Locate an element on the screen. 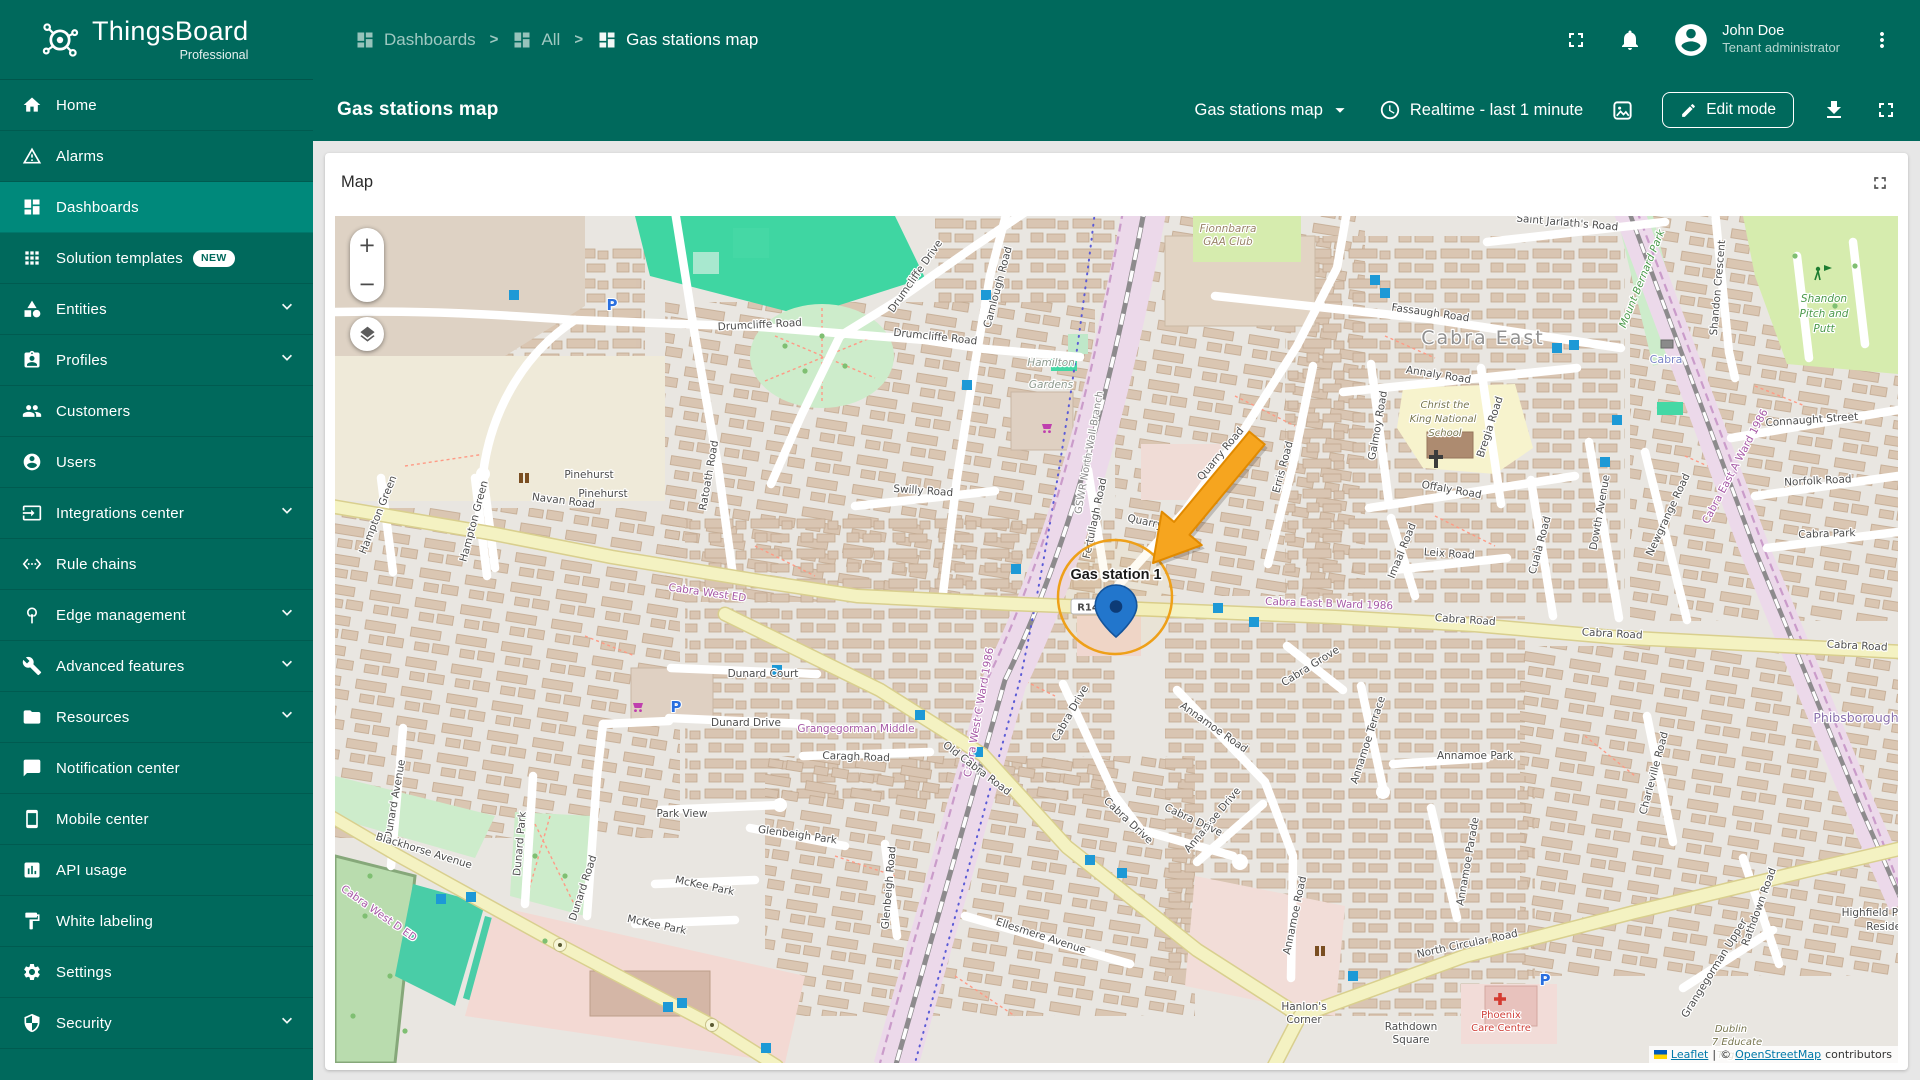 The width and height of the screenshot is (1920, 1080). edit-mode-button: Edit mode is located at coordinates (1728, 110).